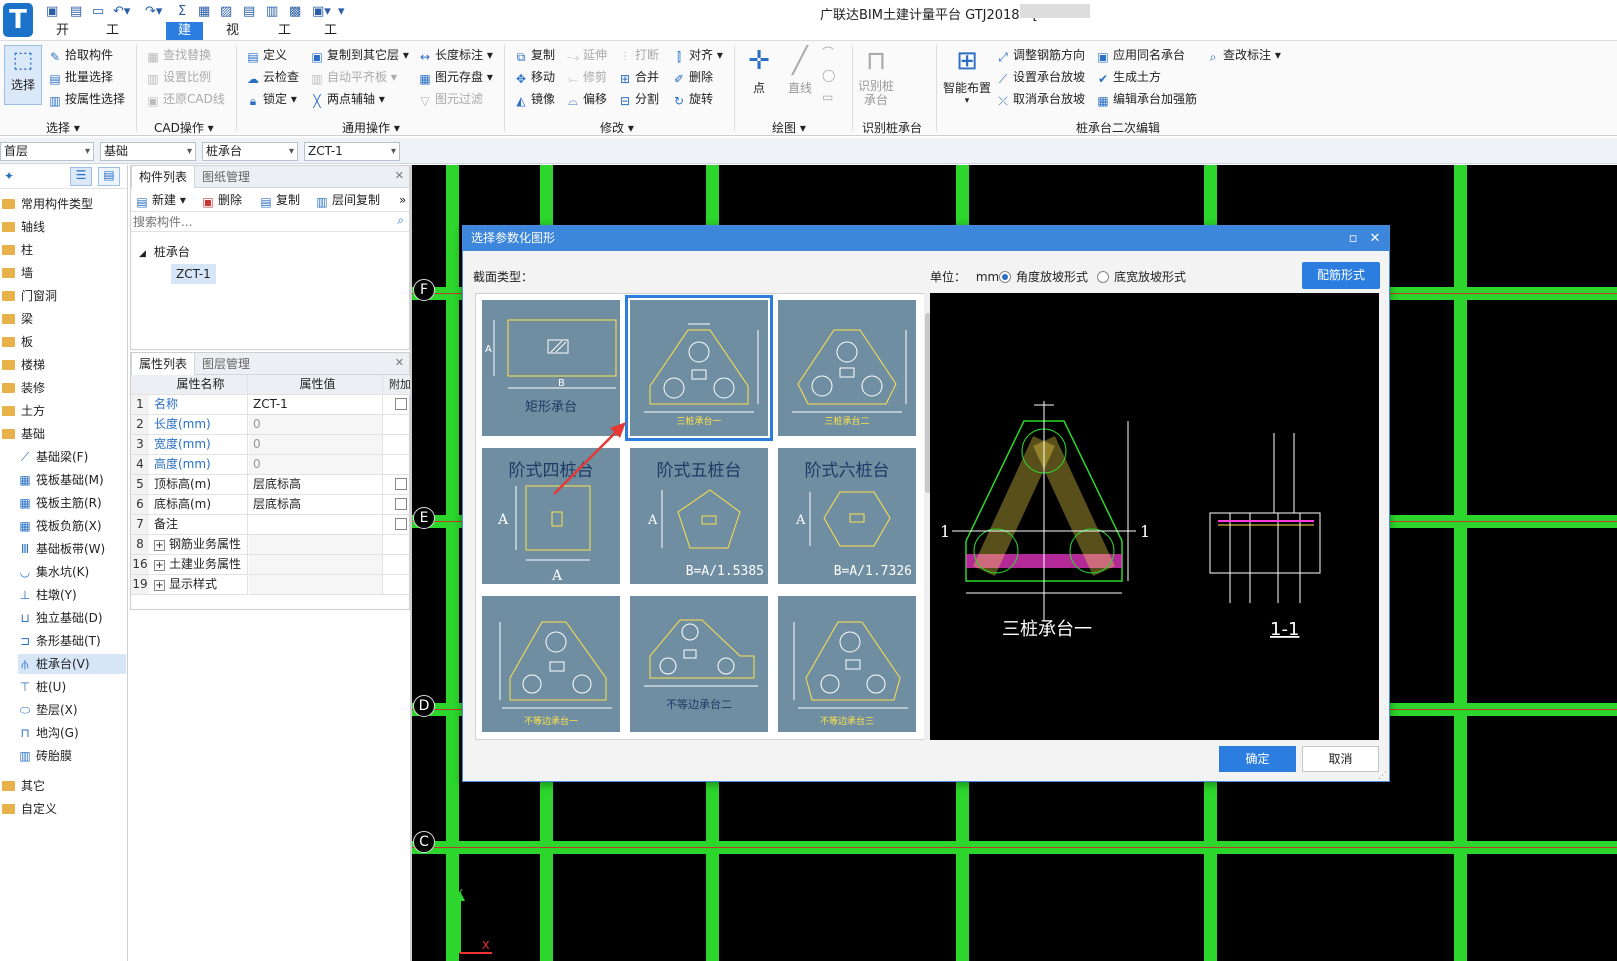  What do you see at coordinates (52, 11) in the screenshot?
I see `save-icon: ▣` at bounding box center [52, 11].